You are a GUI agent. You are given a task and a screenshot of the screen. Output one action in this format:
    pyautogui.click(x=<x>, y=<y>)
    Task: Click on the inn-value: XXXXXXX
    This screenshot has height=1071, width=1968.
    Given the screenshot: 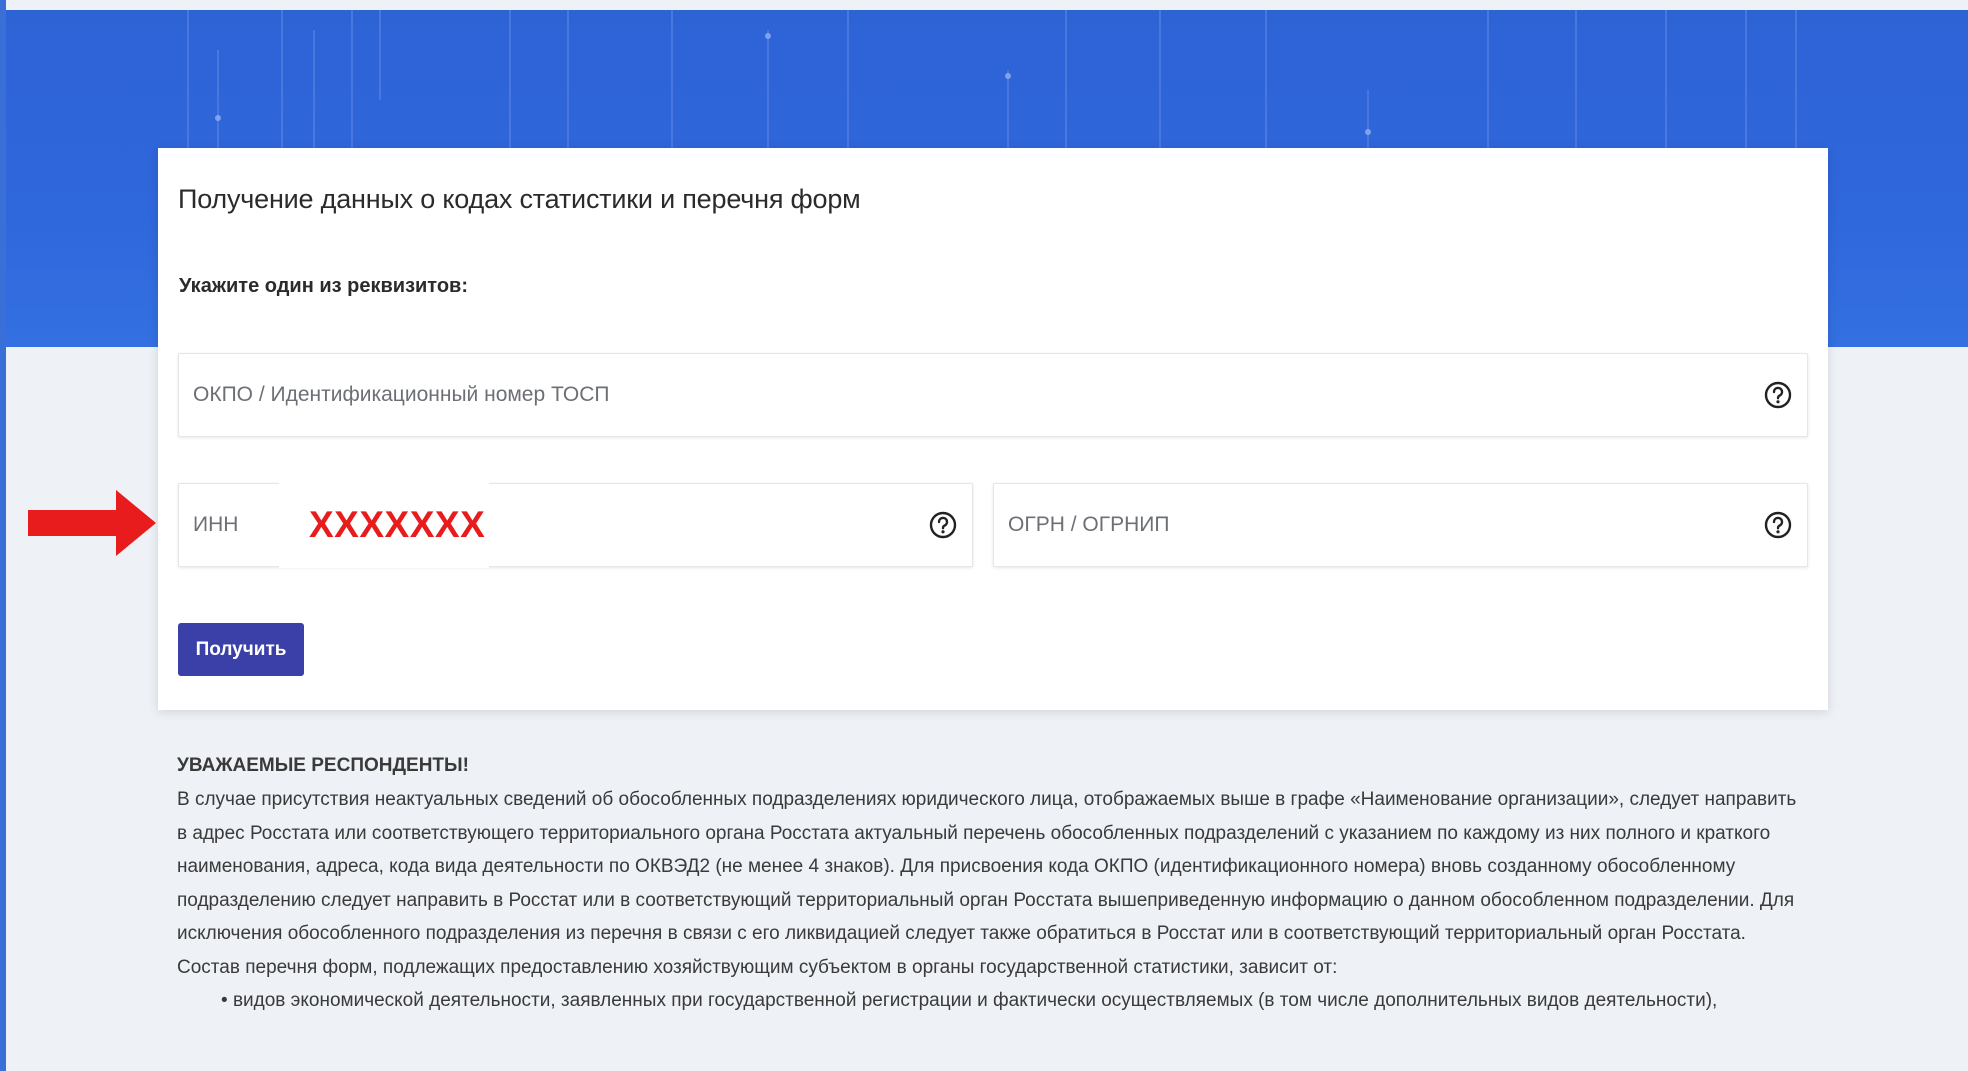 What is the action you would take?
    pyautogui.click(x=397, y=524)
    